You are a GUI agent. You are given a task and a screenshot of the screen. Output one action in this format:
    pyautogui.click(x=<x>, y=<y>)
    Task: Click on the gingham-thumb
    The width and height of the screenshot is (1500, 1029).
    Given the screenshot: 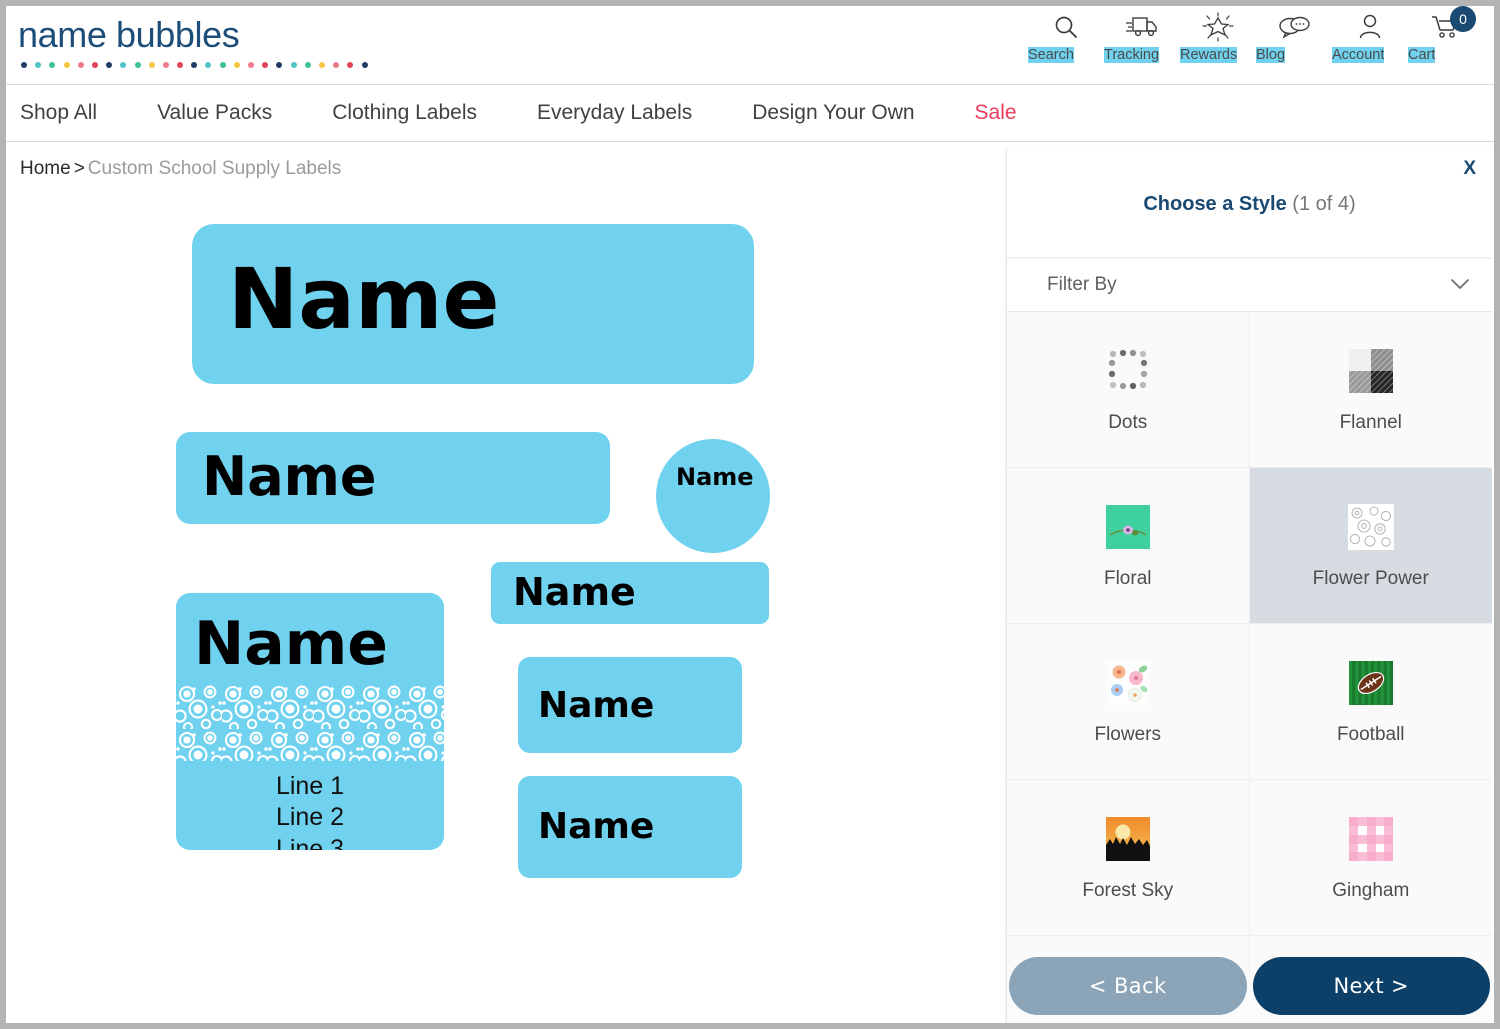 What is the action you would take?
    pyautogui.click(x=1371, y=839)
    